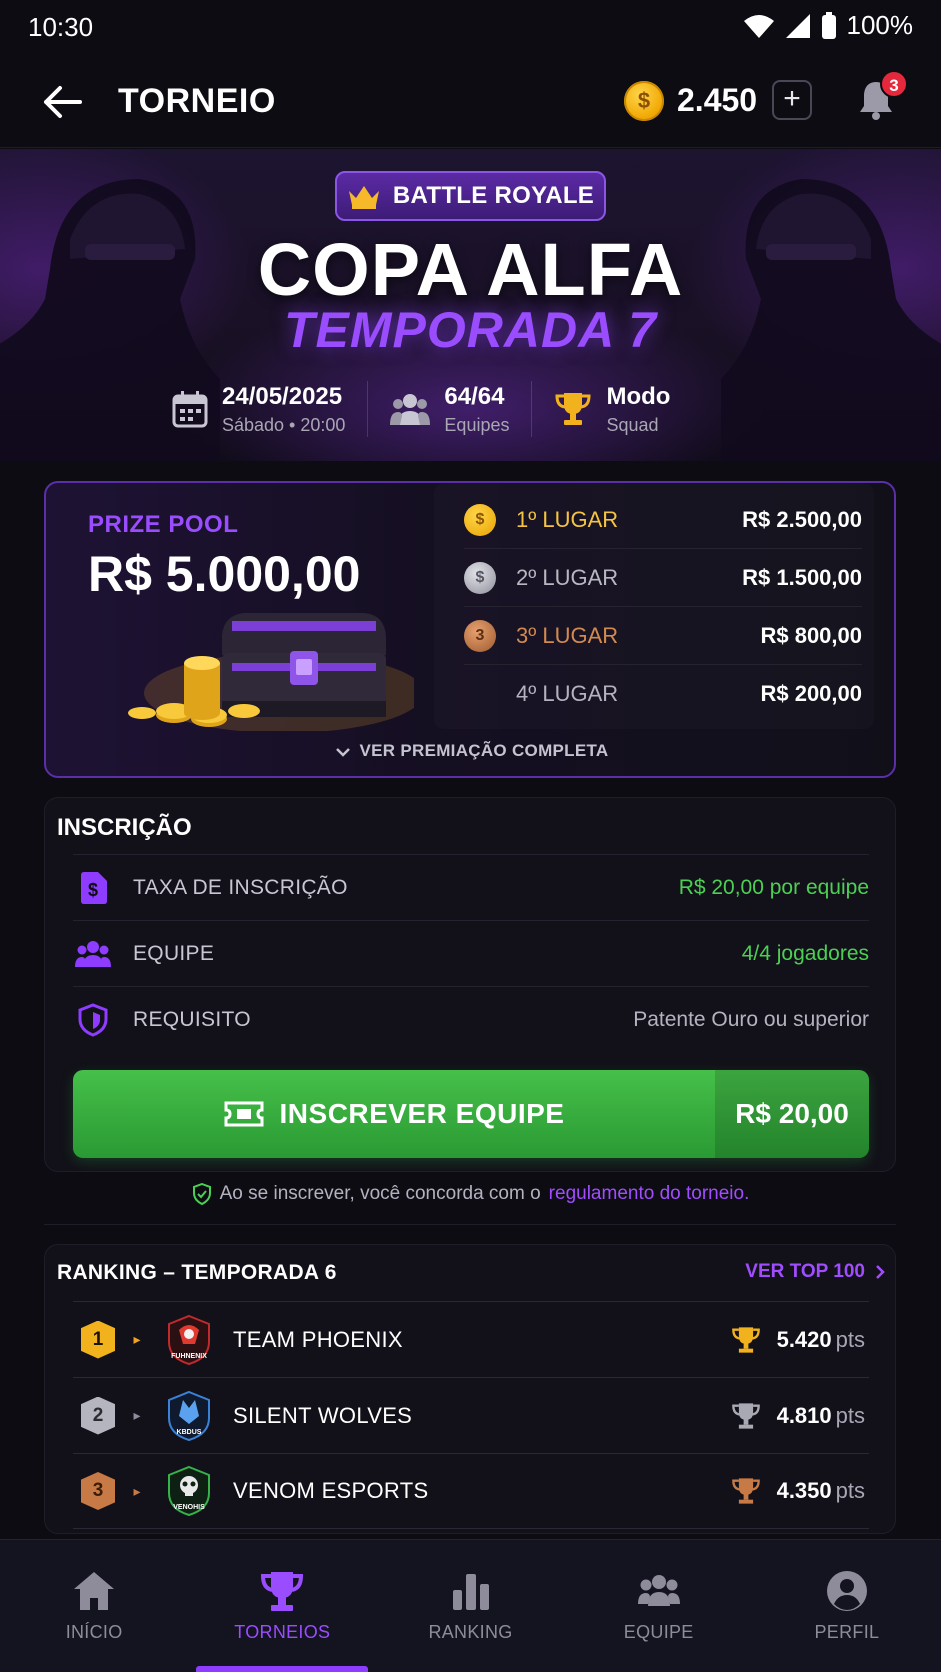 Image resolution: width=941 pixels, height=1672 pixels. What do you see at coordinates (174, 953) in the screenshot?
I see `team-size-label: EQUIPE` at bounding box center [174, 953].